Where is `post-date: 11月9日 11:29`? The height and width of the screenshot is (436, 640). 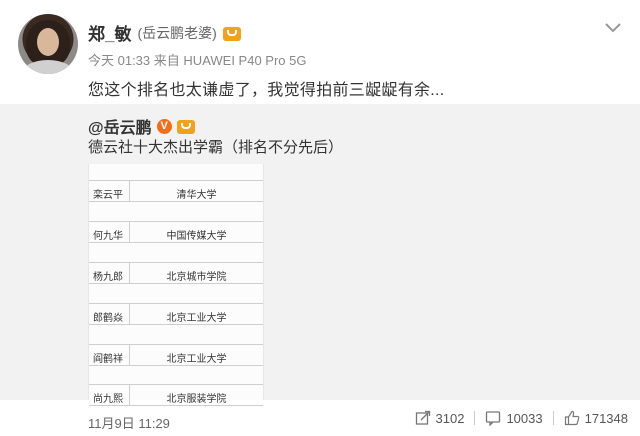 post-date: 11月9日 11:29 is located at coordinates (129, 422).